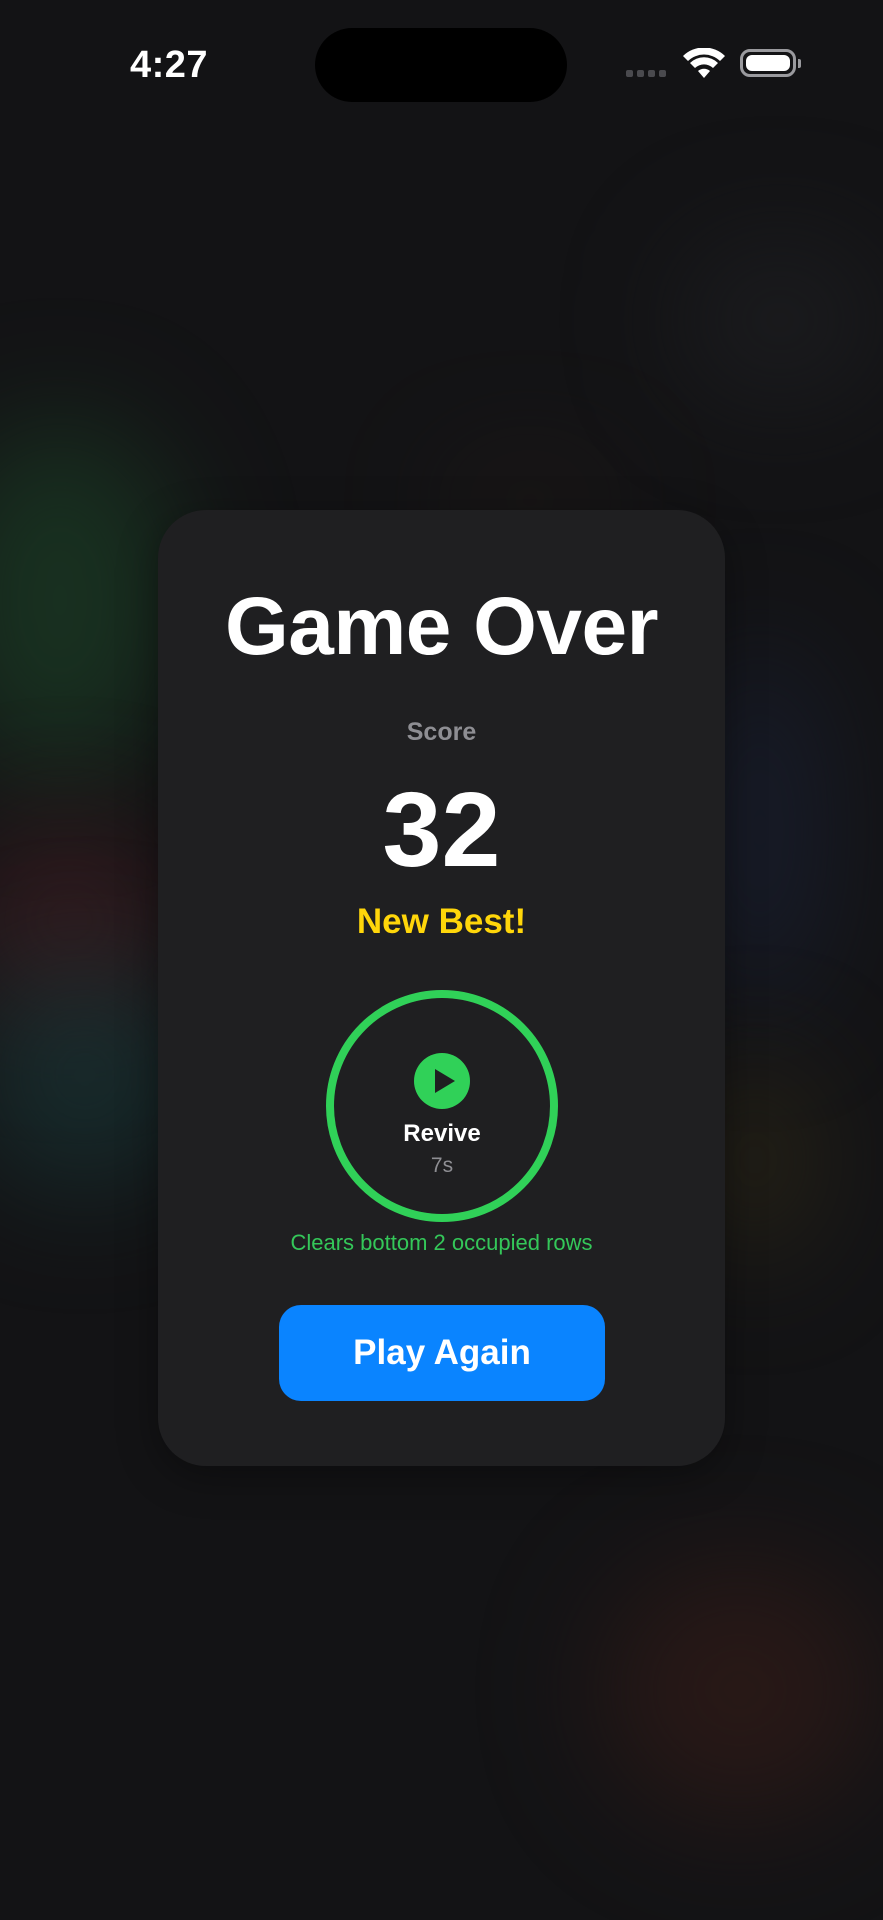 This screenshot has width=883, height=1920. I want to click on background-blur-orange, so click(740, 1690).